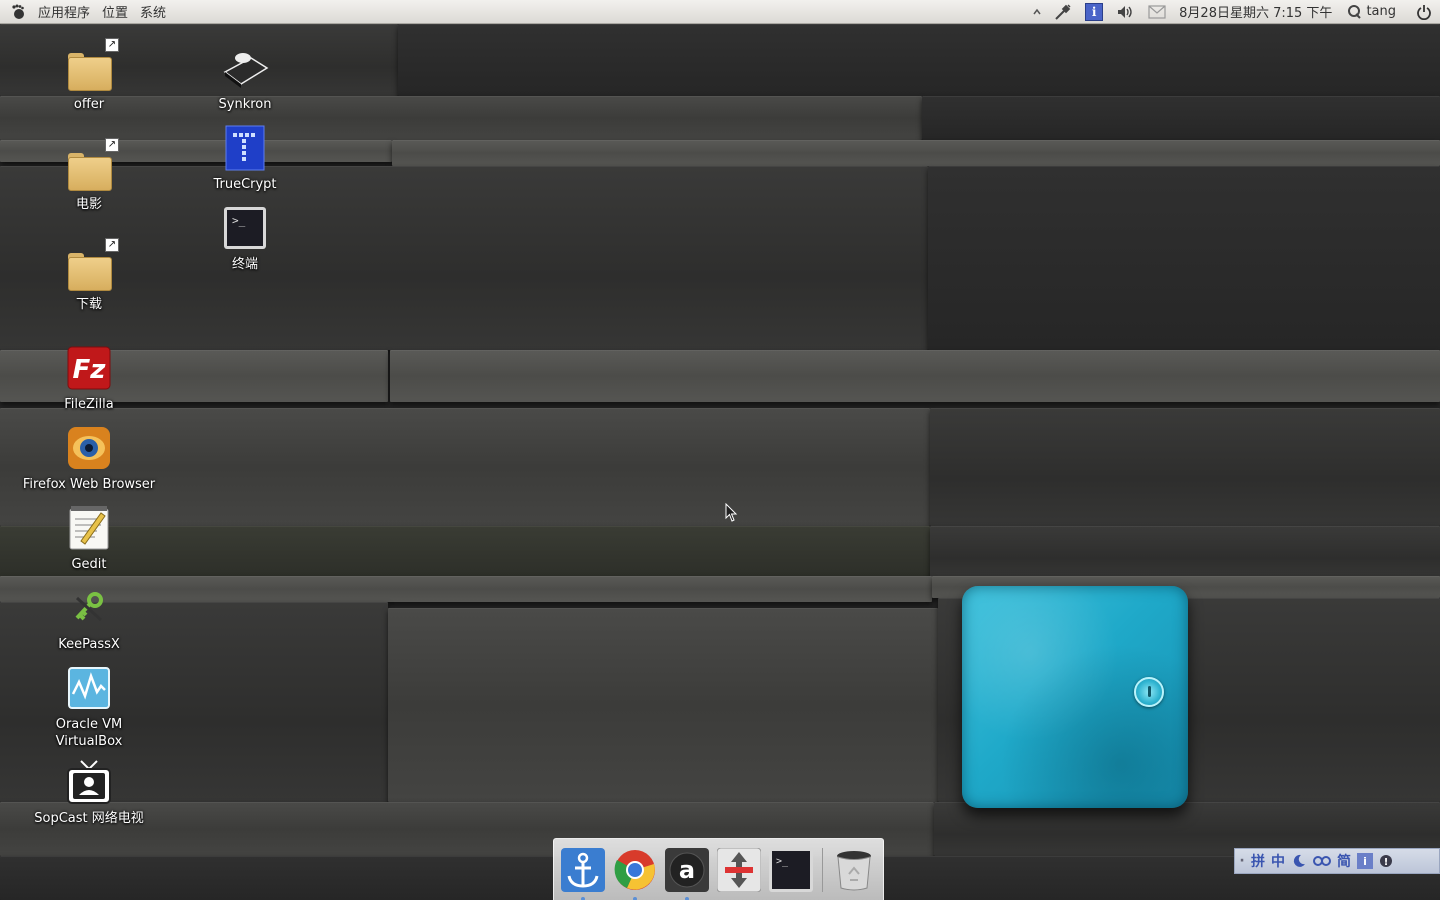 This screenshot has height=900, width=1440. I want to click on desktop-icon-label: 下载, so click(88, 304).